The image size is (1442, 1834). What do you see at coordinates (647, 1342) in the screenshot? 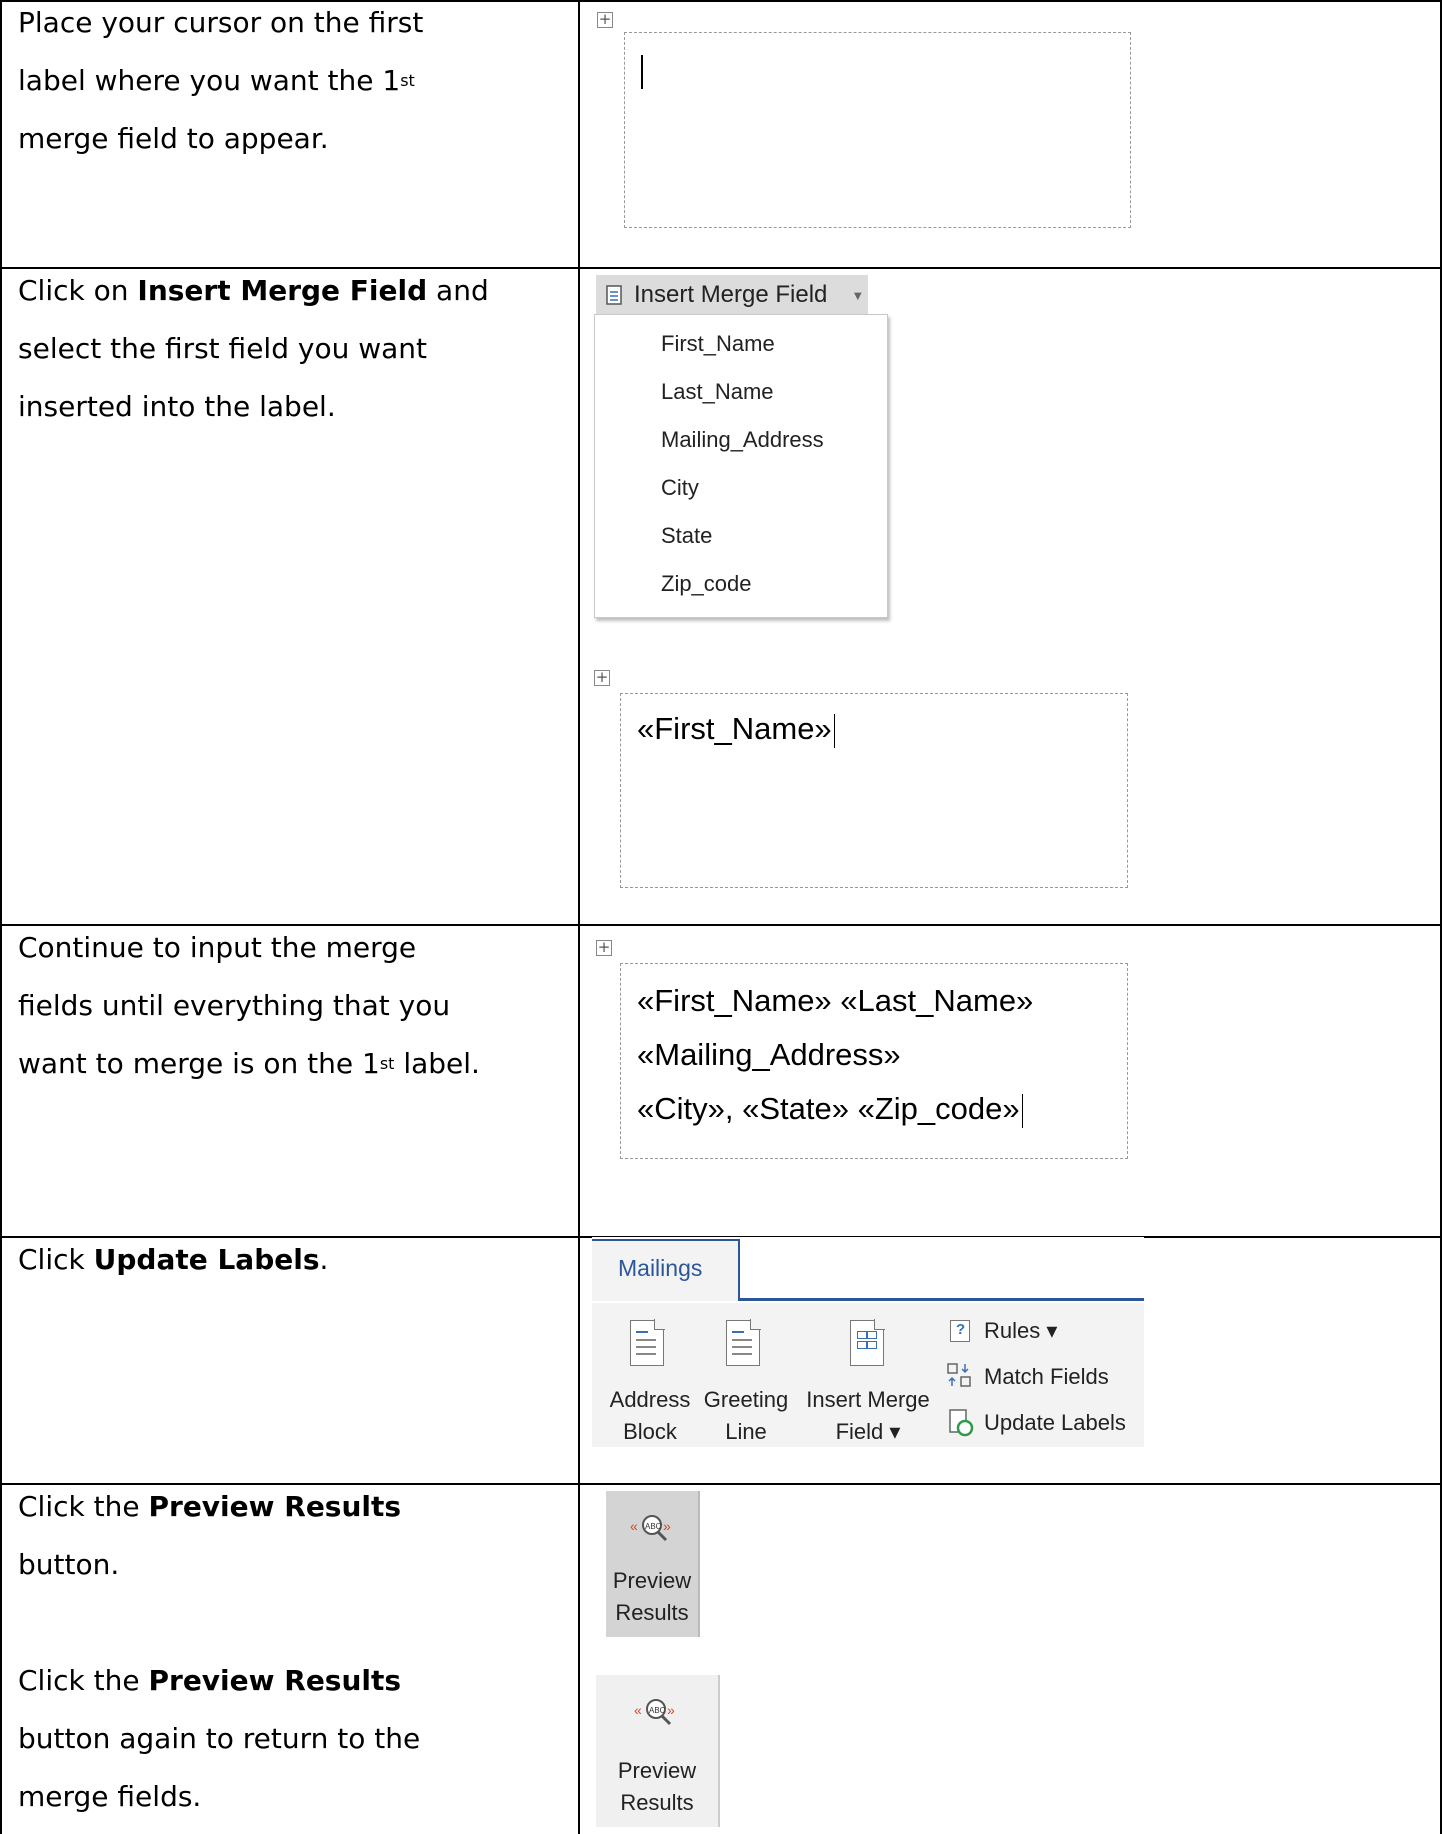
I see `address-block-icon` at bounding box center [647, 1342].